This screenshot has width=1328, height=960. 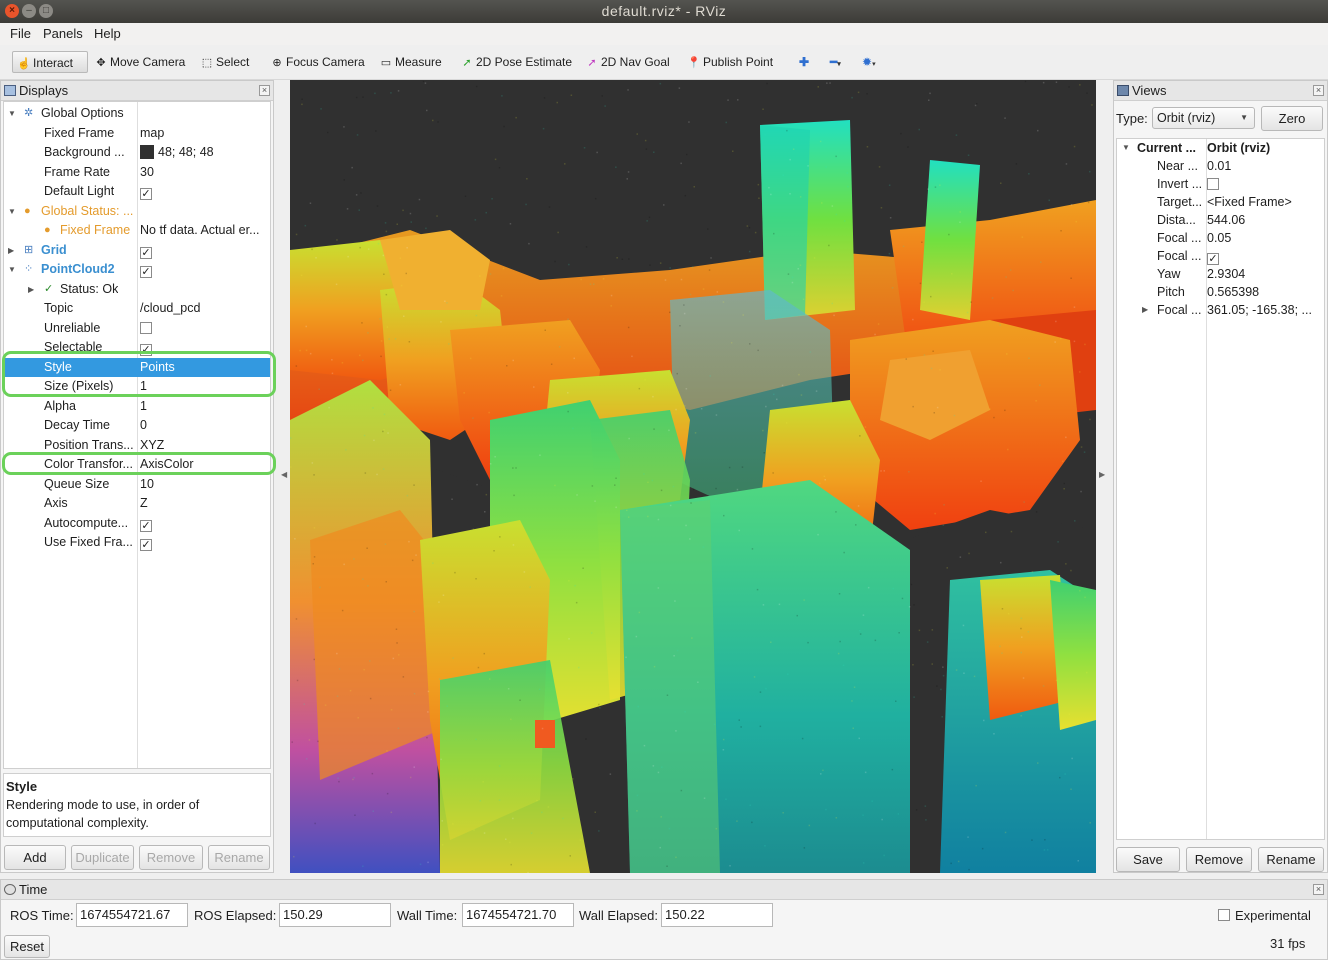 I want to click on select-tool-button: ⬚ Select, so click(x=223, y=62).